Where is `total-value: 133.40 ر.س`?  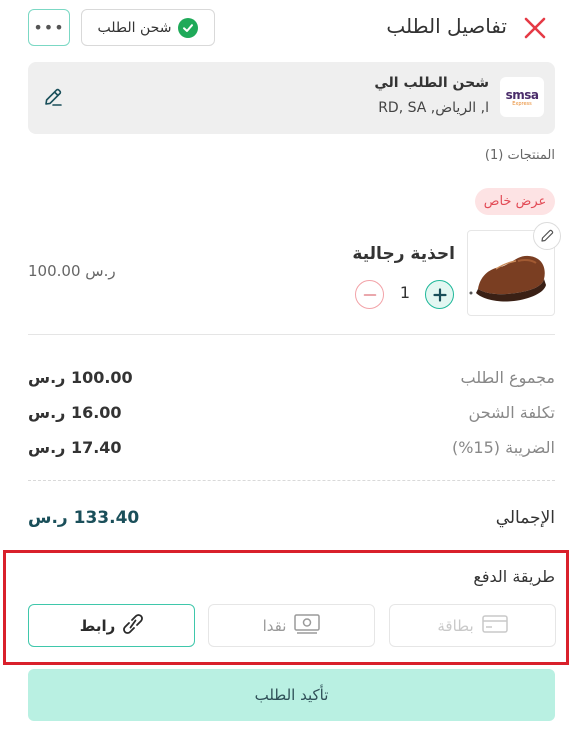 total-value: 133.40 ر.س is located at coordinates (84, 518).